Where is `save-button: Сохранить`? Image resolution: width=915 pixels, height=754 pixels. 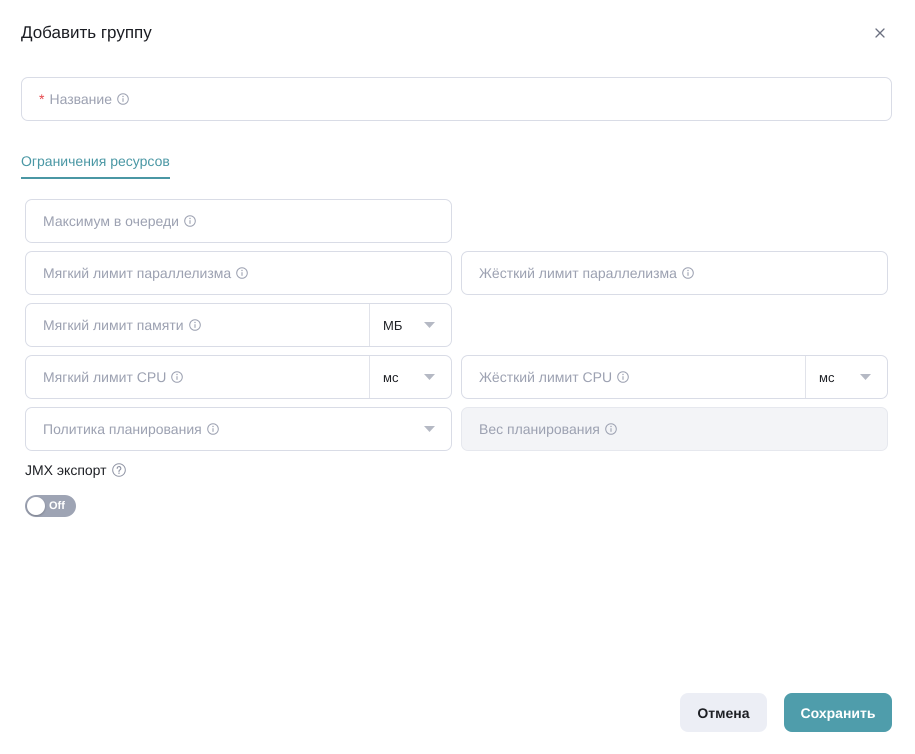 save-button: Сохранить is located at coordinates (838, 712).